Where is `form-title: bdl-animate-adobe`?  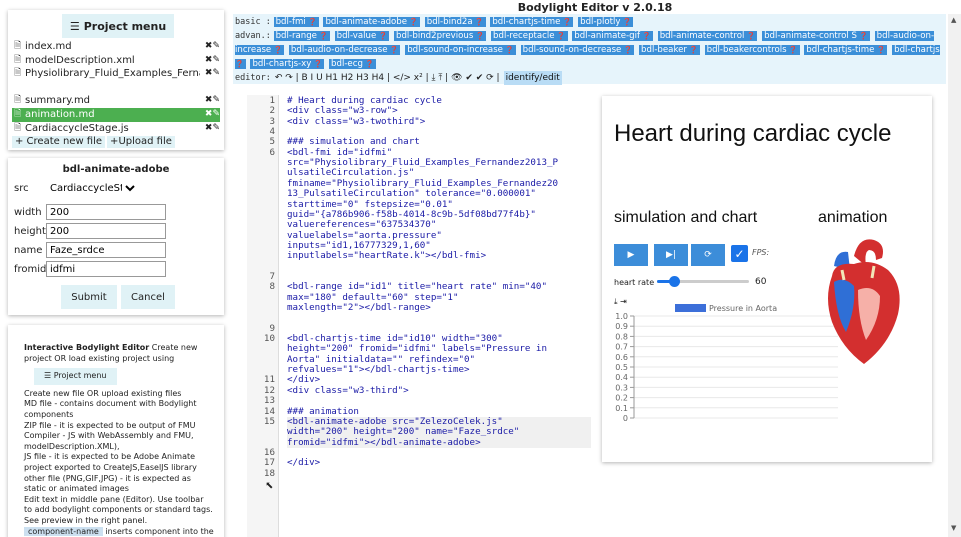 form-title: bdl-animate-adobe is located at coordinates (116, 169).